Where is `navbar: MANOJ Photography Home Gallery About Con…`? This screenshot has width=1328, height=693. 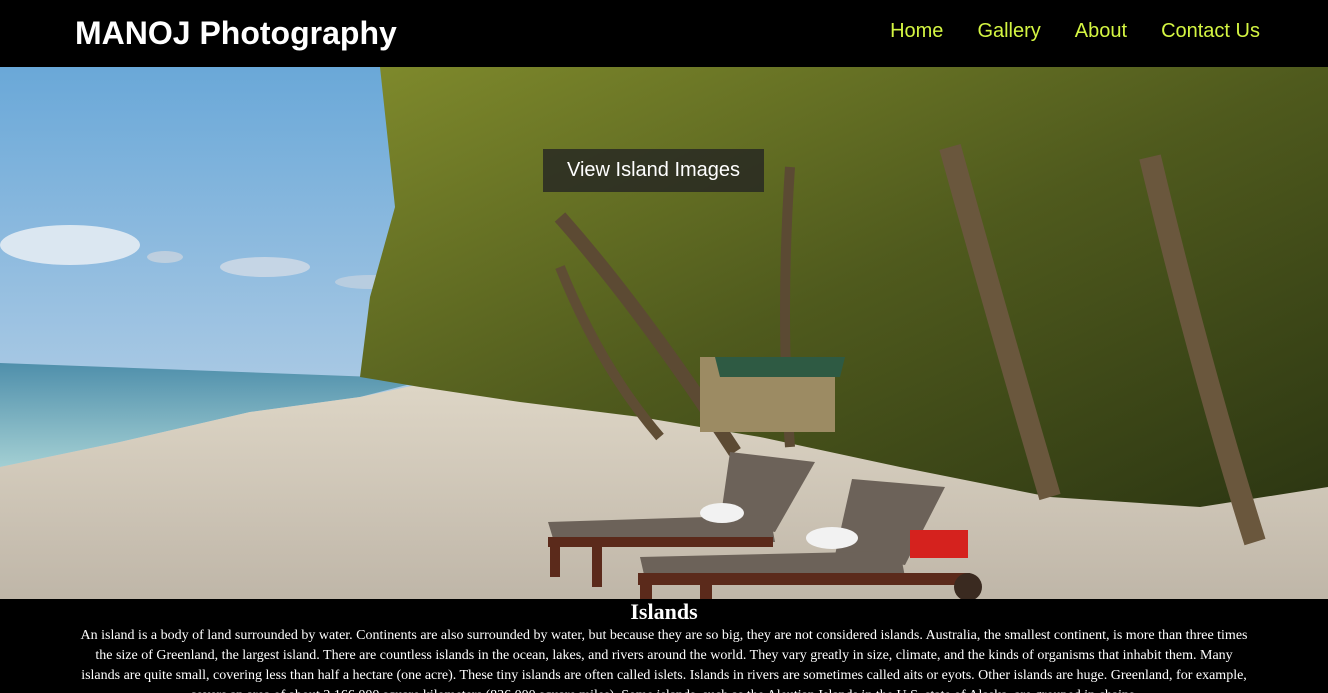
navbar: MANOJ Photography Home Gallery About Con… is located at coordinates (664, 33).